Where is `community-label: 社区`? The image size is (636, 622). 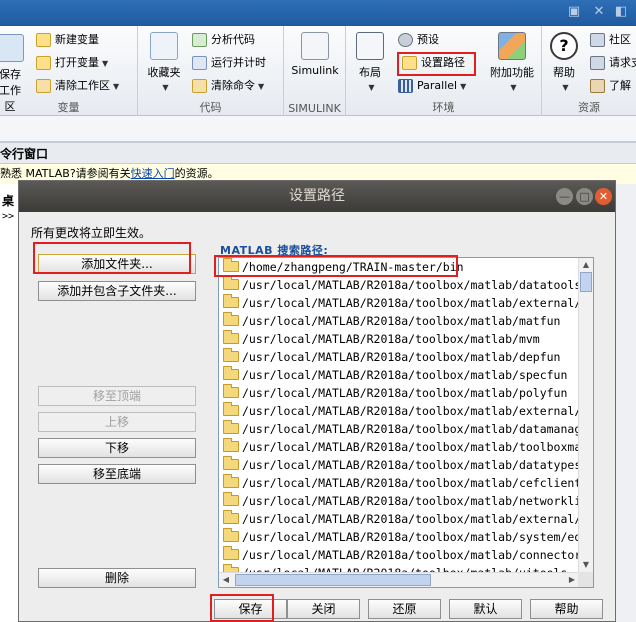 community-label: 社区 is located at coordinates (620, 39).